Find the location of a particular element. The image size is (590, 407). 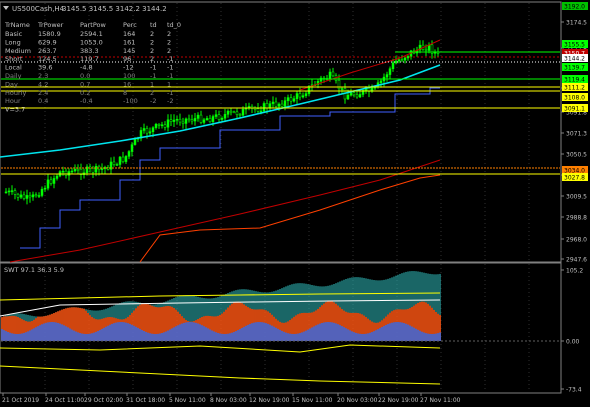

trend-step-line is located at coordinates (290, 218).